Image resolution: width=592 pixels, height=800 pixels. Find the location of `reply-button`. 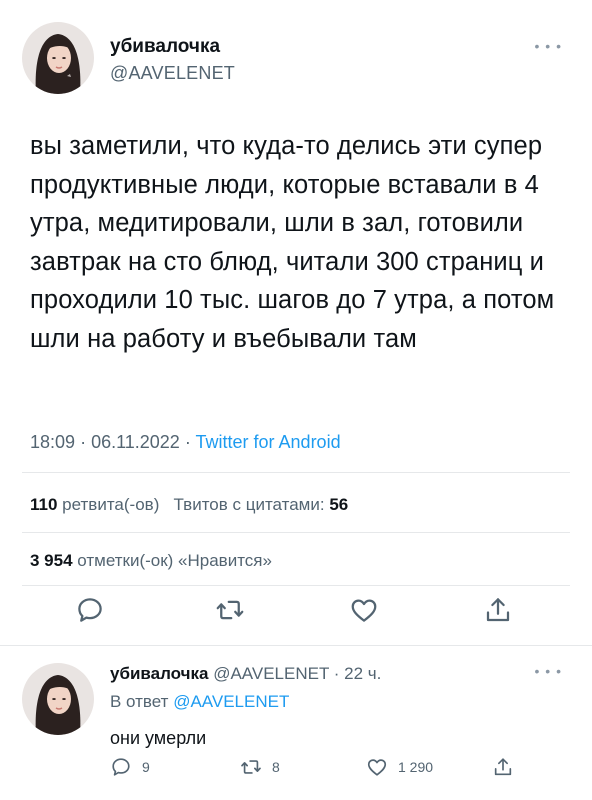

reply-button is located at coordinates (90, 610).